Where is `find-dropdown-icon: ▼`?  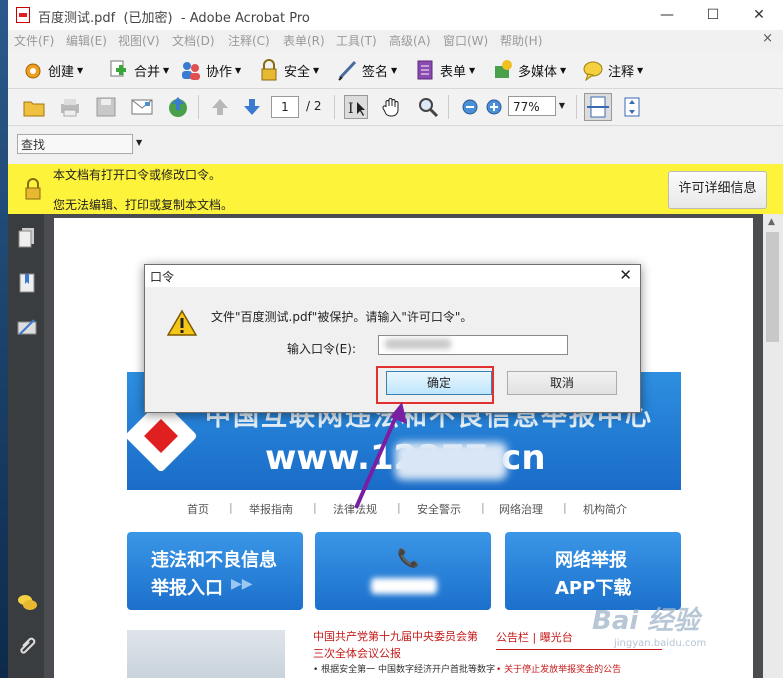 find-dropdown-icon: ▼ is located at coordinates (139, 142).